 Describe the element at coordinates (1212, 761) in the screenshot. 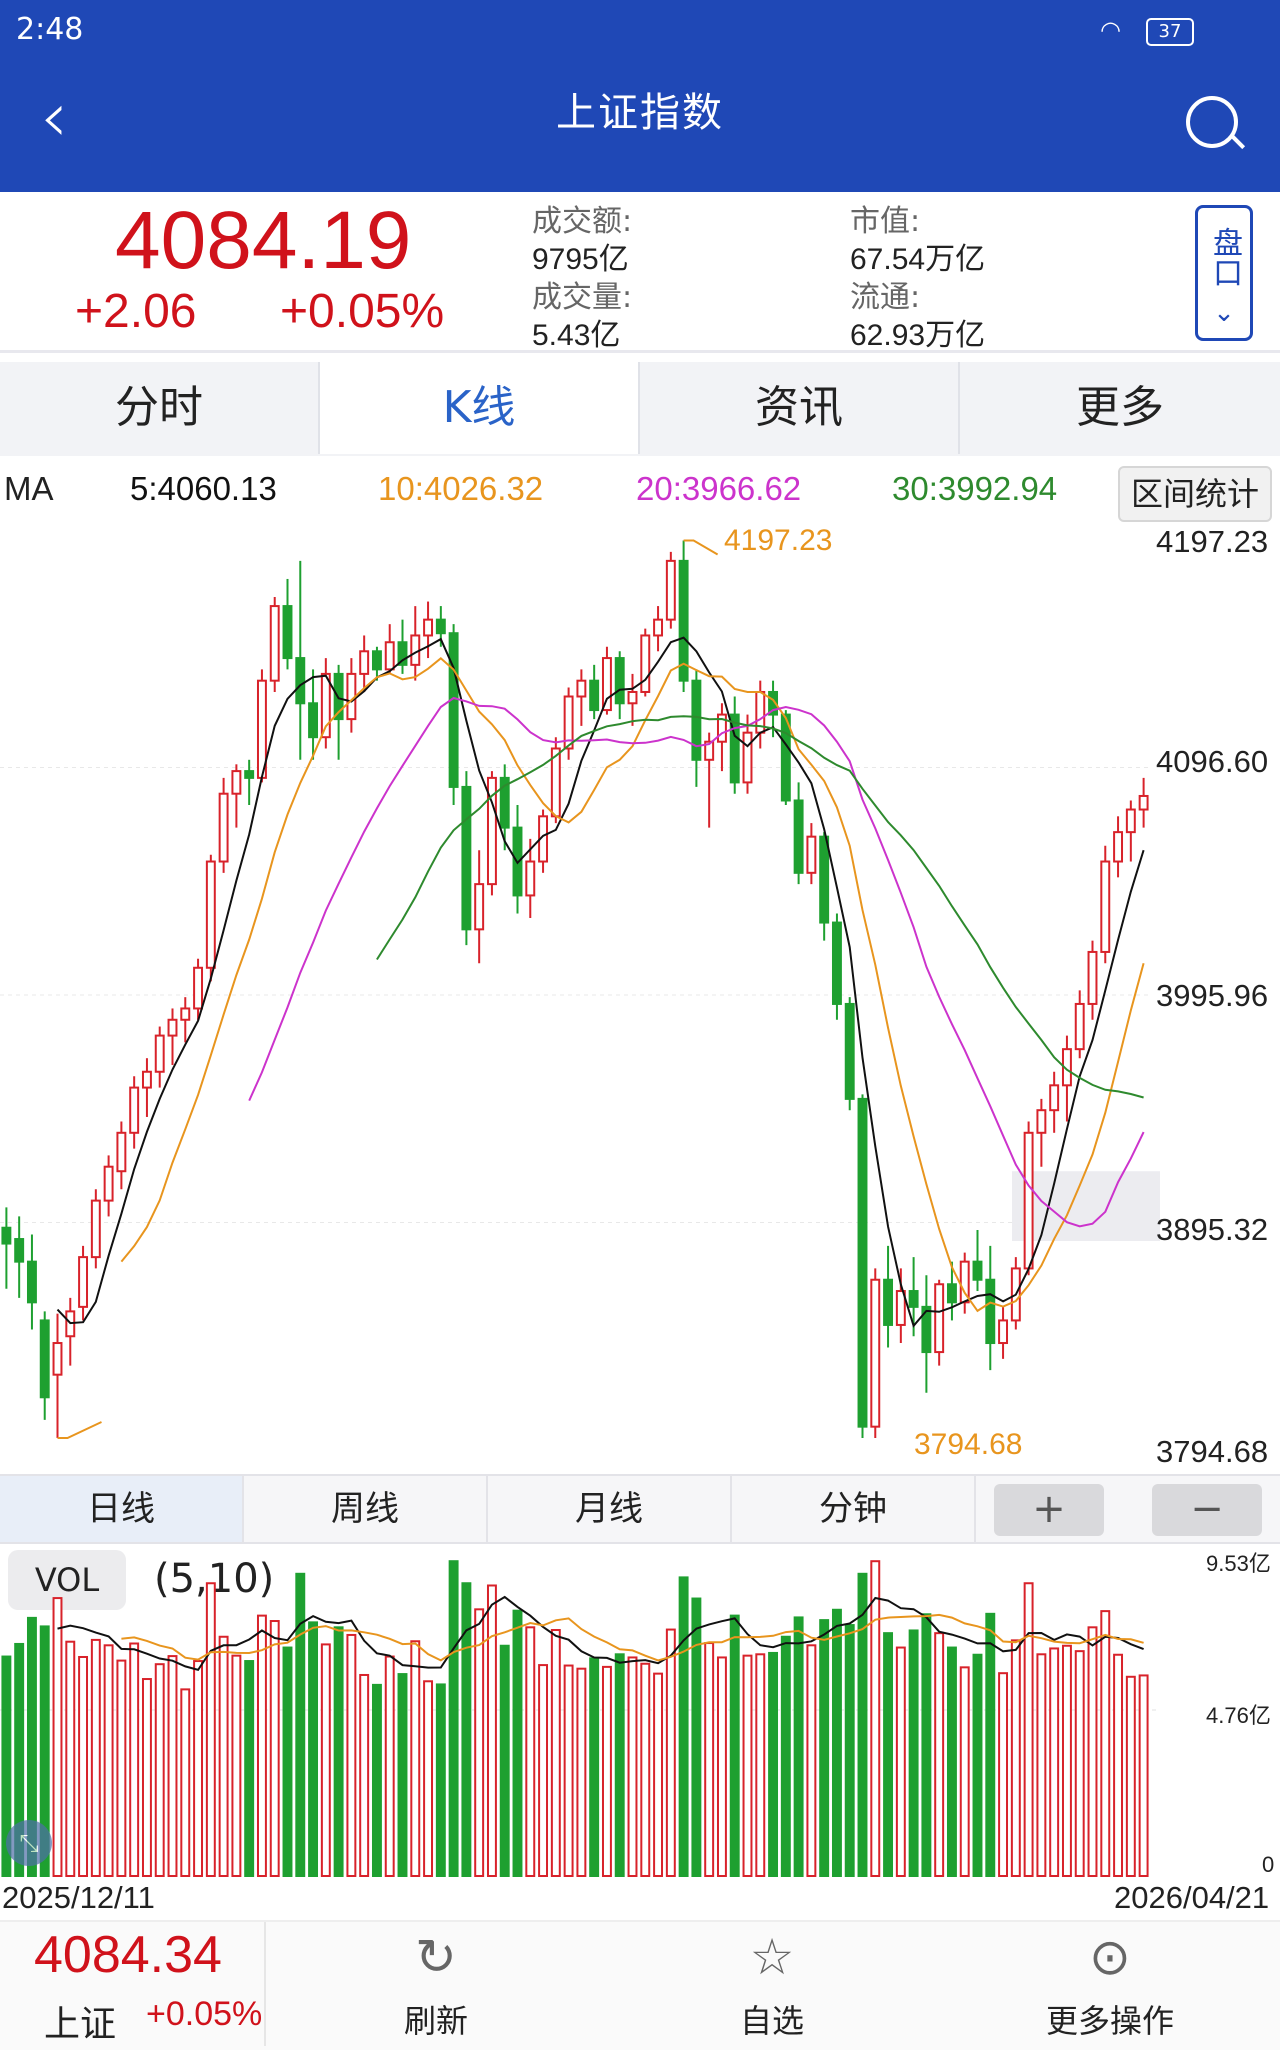

I see `y-tick-label: 4096.60` at that location.